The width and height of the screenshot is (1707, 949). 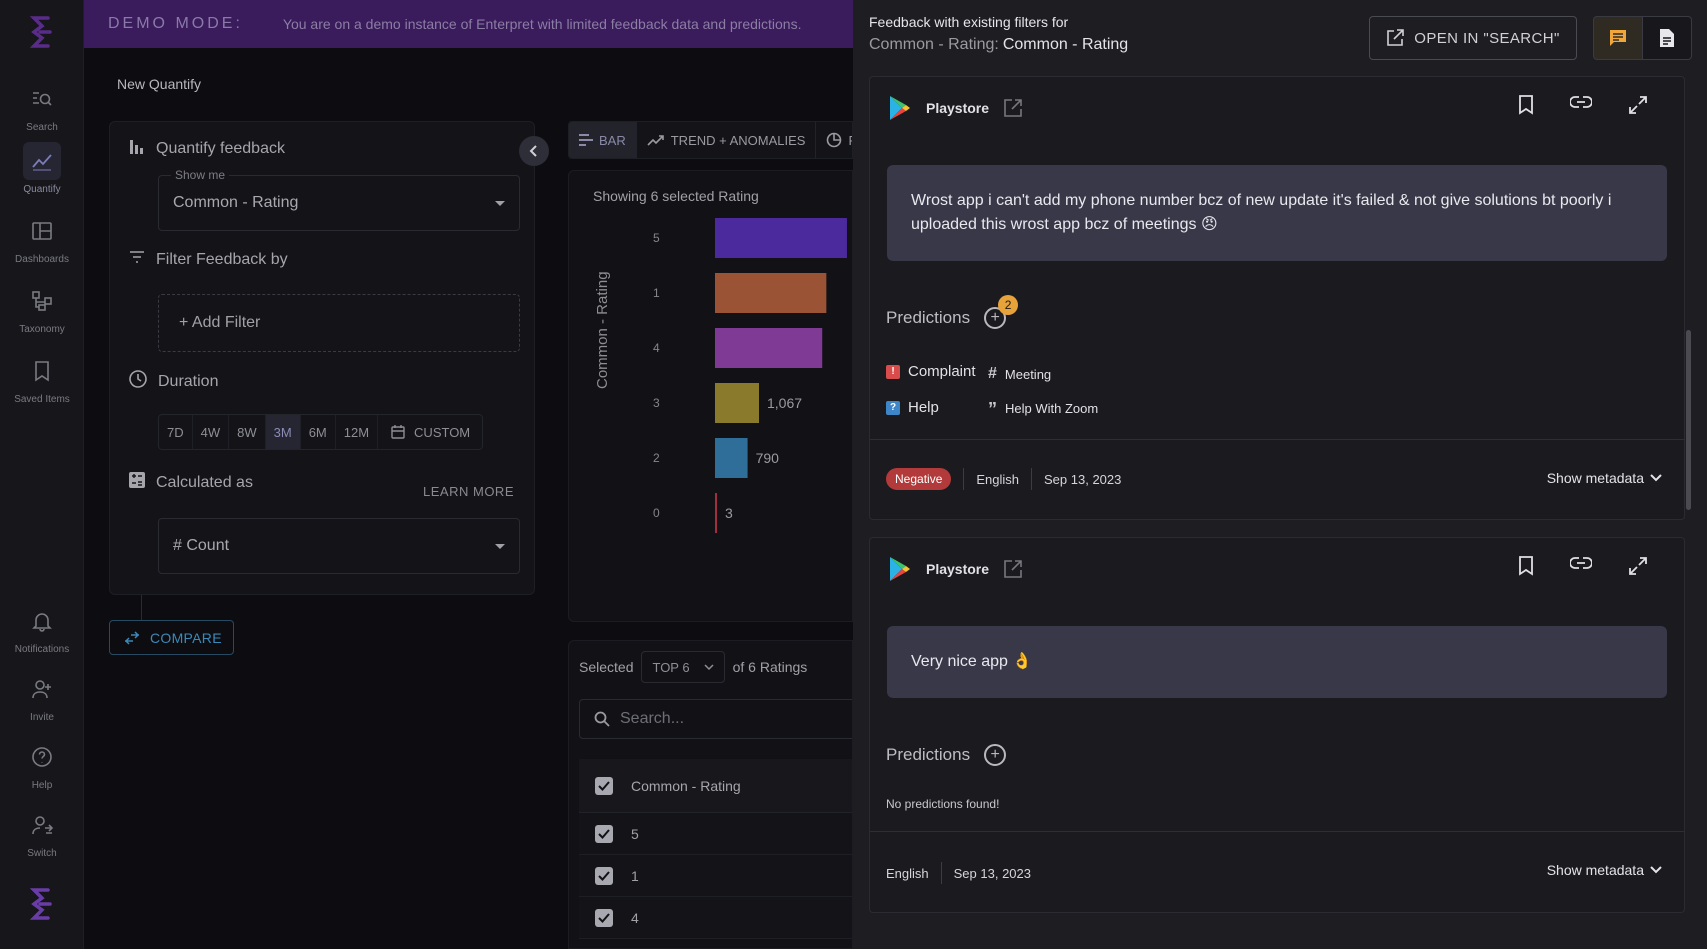 What do you see at coordinates (500, 546) in the screenshot?
I see `dropdown-caret-icon` at bounding box center [500, 546].